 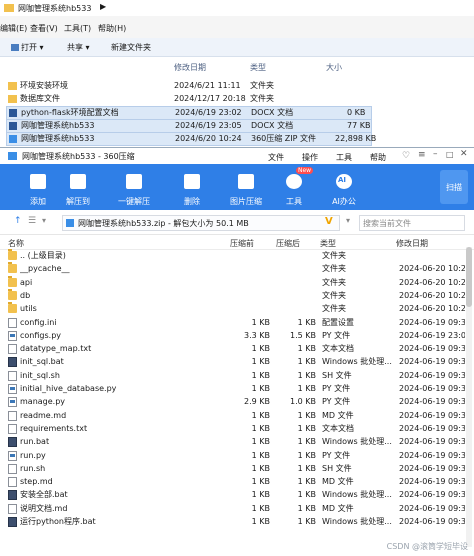 I want to click on row-name: manage.py, so click(x=43, y=402).